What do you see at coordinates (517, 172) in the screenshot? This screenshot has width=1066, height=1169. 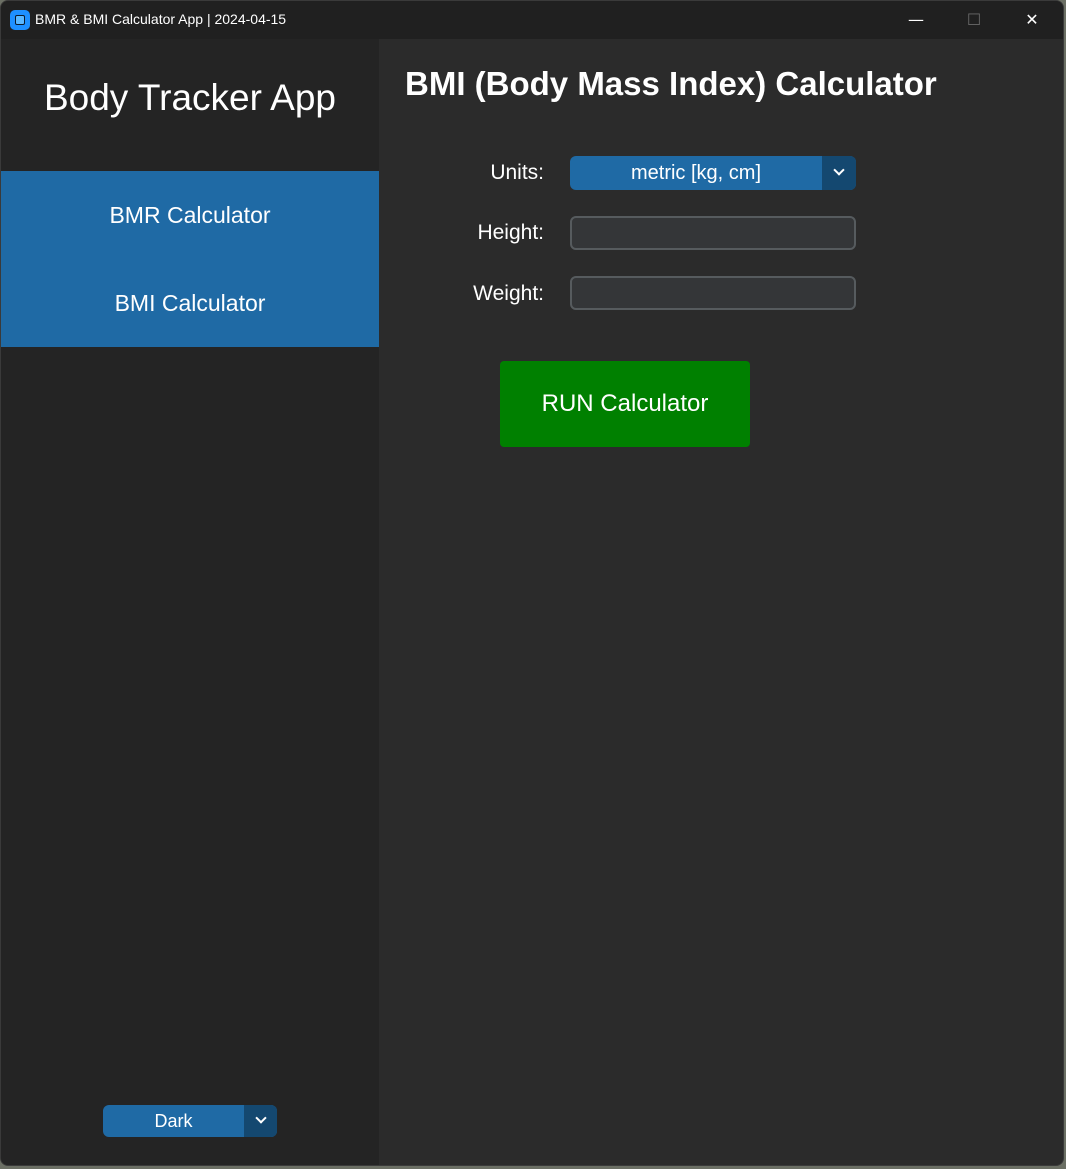 I see `units-label: Units:` at bounding box center [517, 172].